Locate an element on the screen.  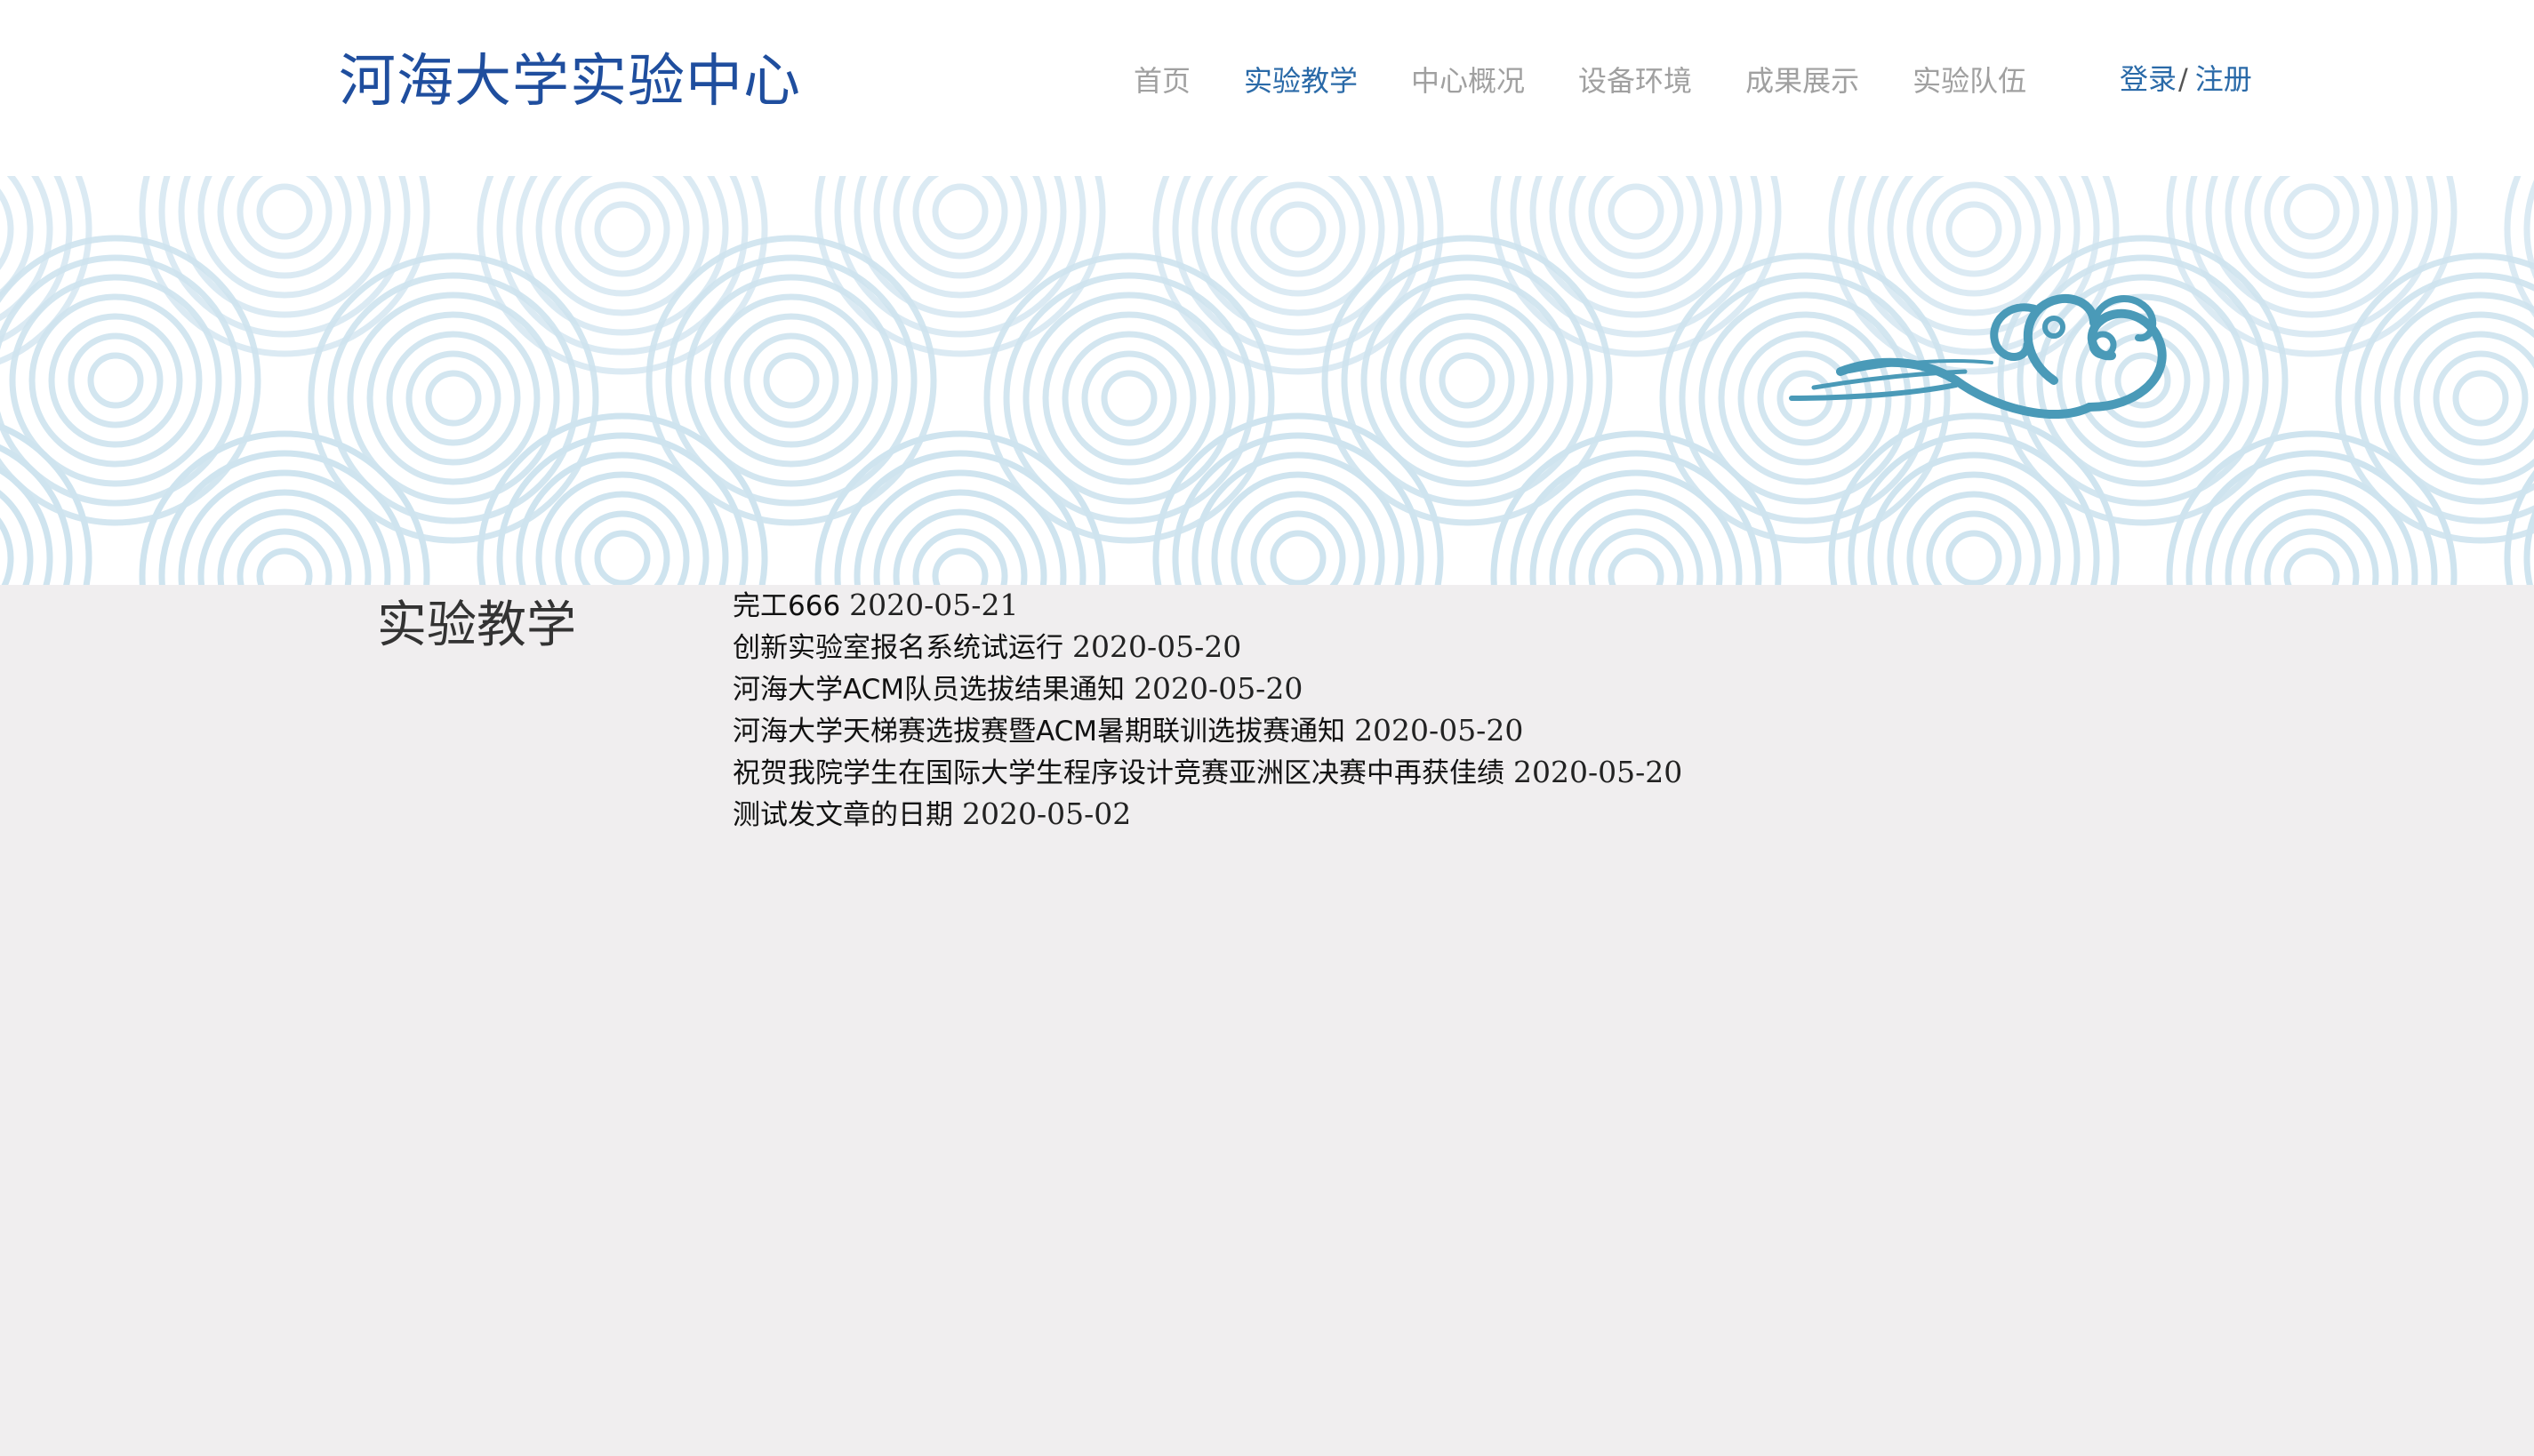
nav-item-overview: 中心概况 is located at coordinates (1468, 81).